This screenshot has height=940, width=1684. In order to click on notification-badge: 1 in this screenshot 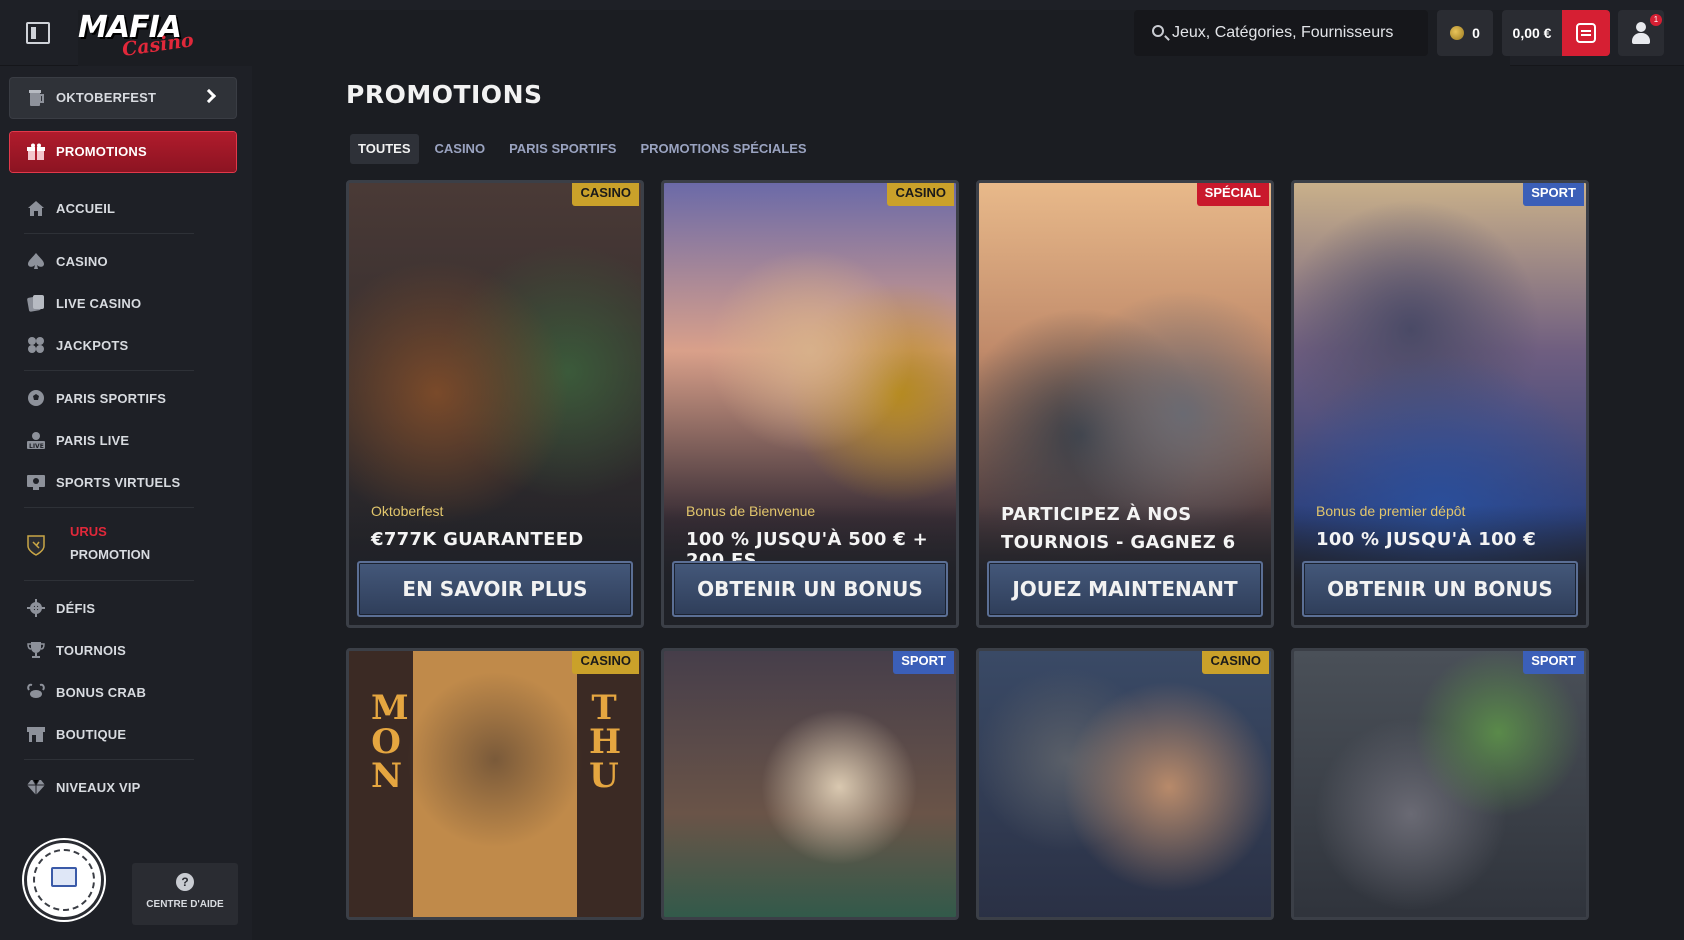, I will do `click(1656, 20)`.